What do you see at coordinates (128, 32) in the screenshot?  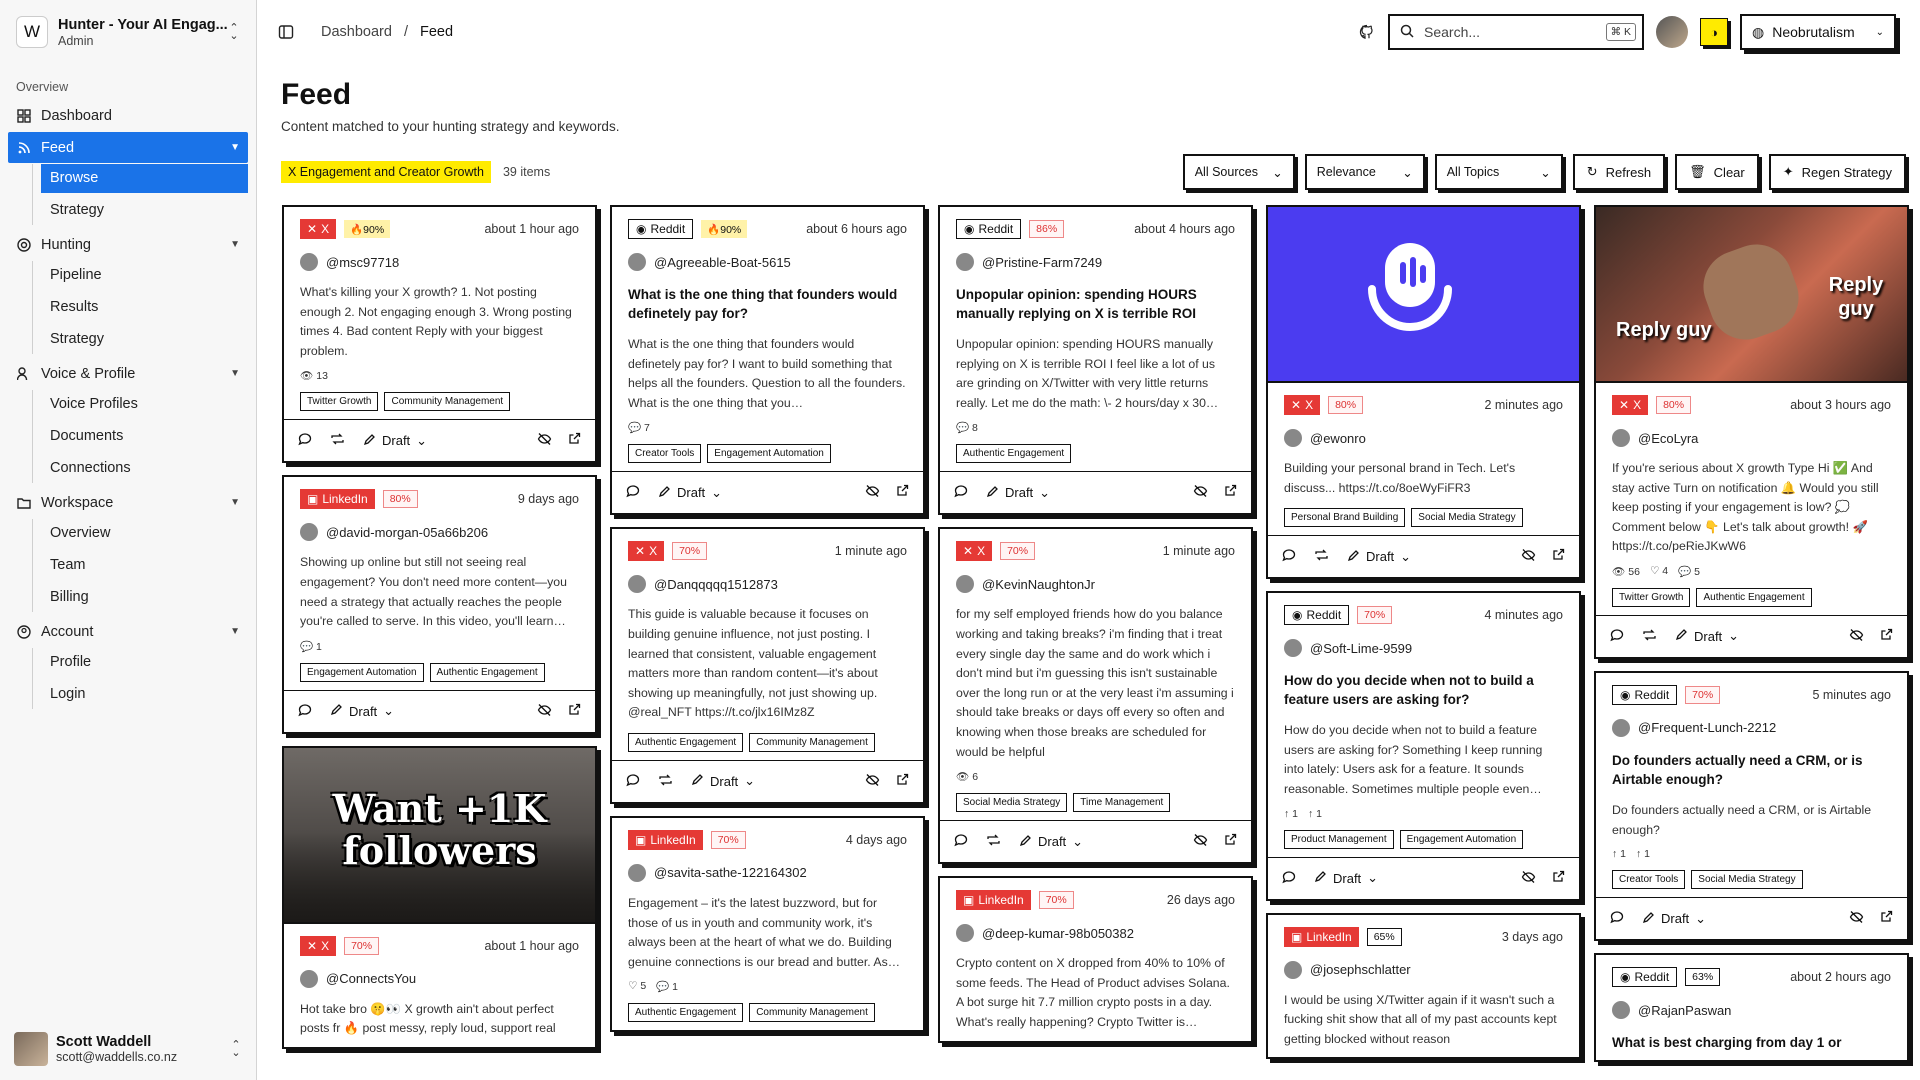 I see `workspace-switcher: W Hunter - Your AI Engag... Admin ⌃ ⌄` at bounding box center [128, 32].